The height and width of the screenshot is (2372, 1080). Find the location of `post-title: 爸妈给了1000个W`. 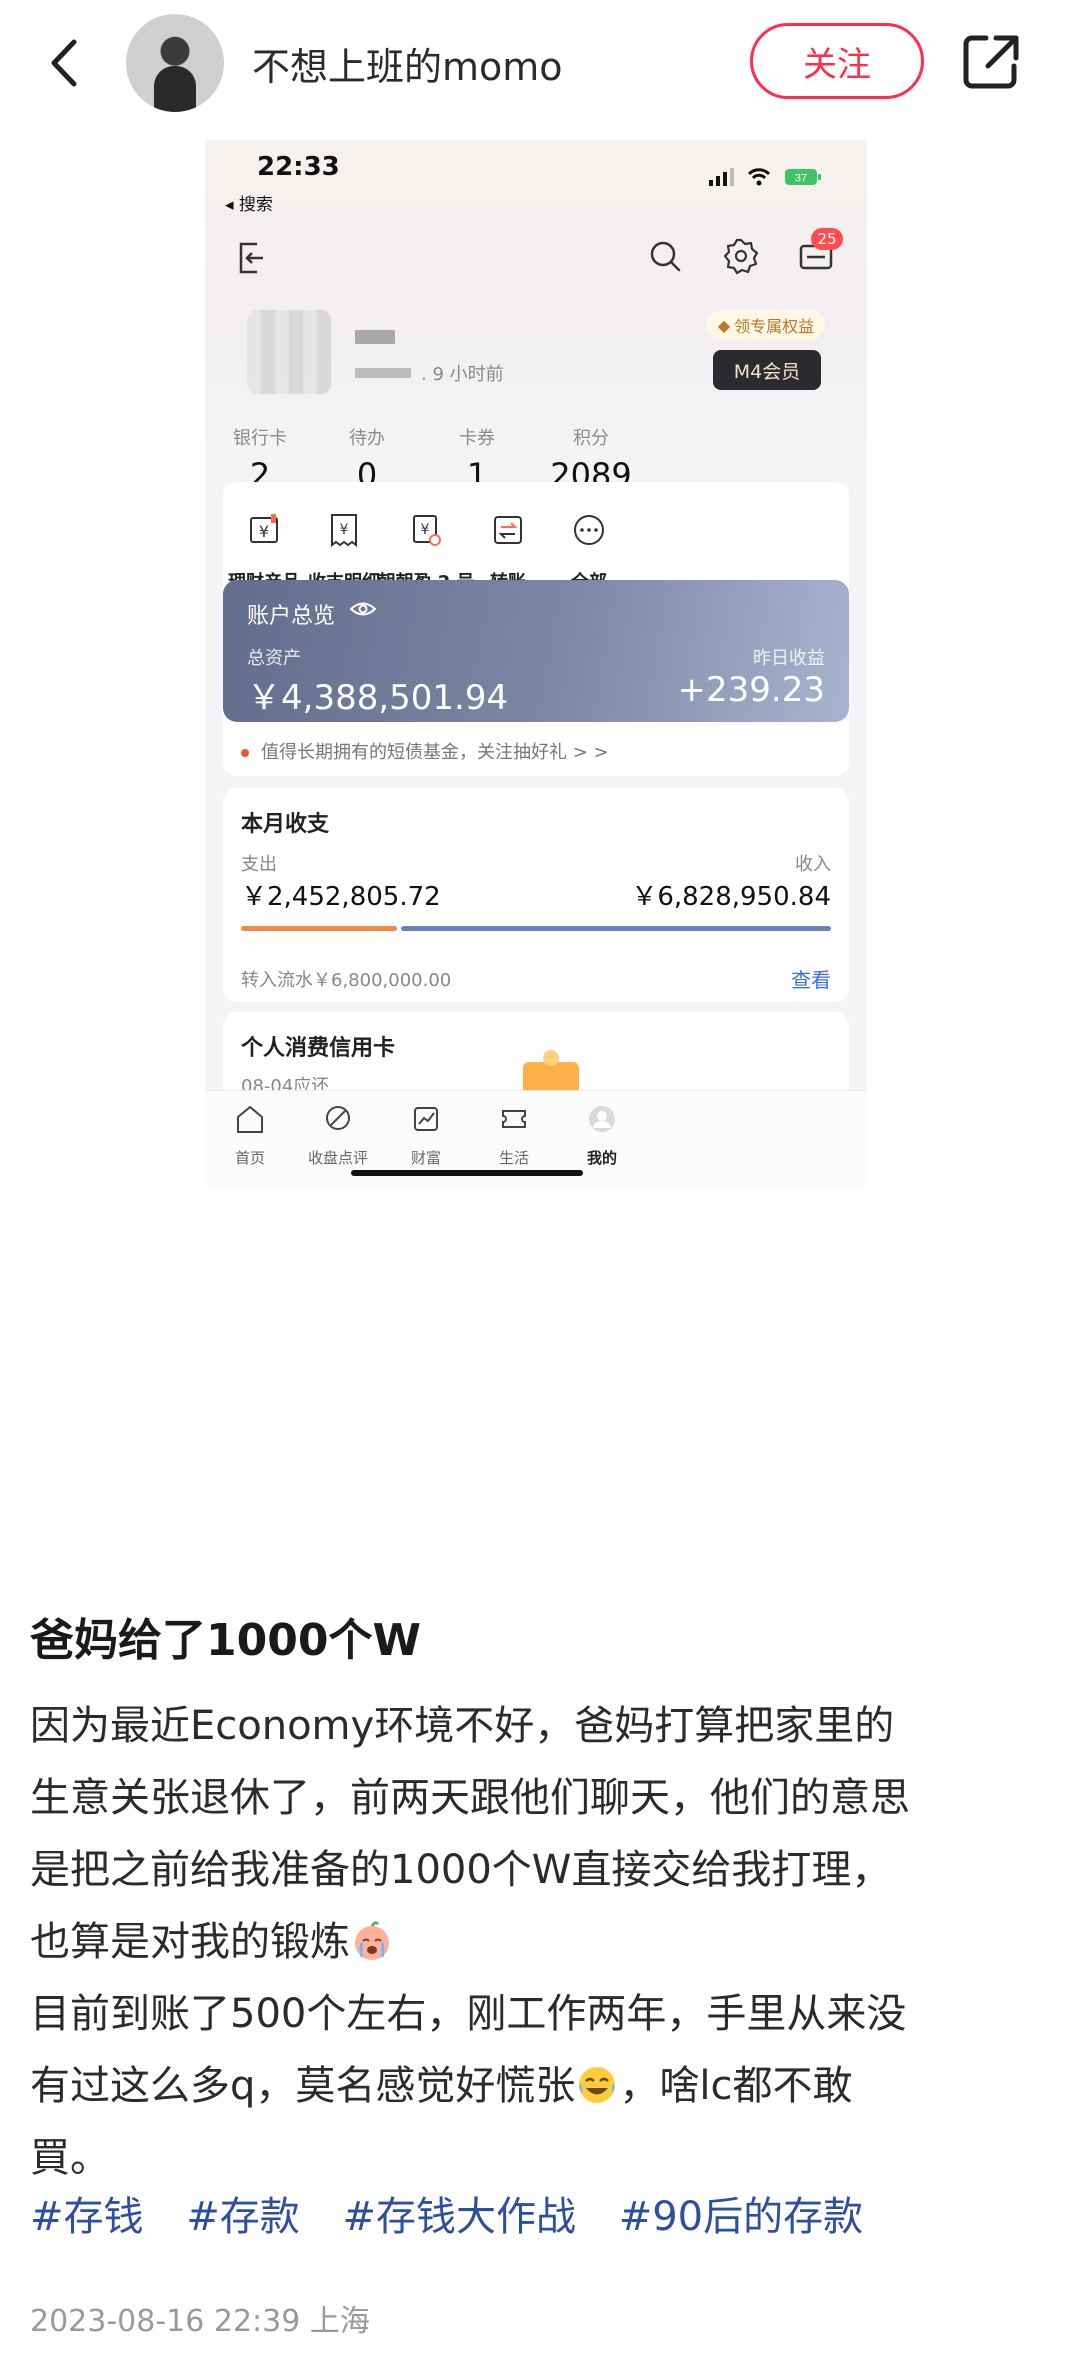

post-title: 爸妈给了1000个W is located at coordinates (225, 1640).